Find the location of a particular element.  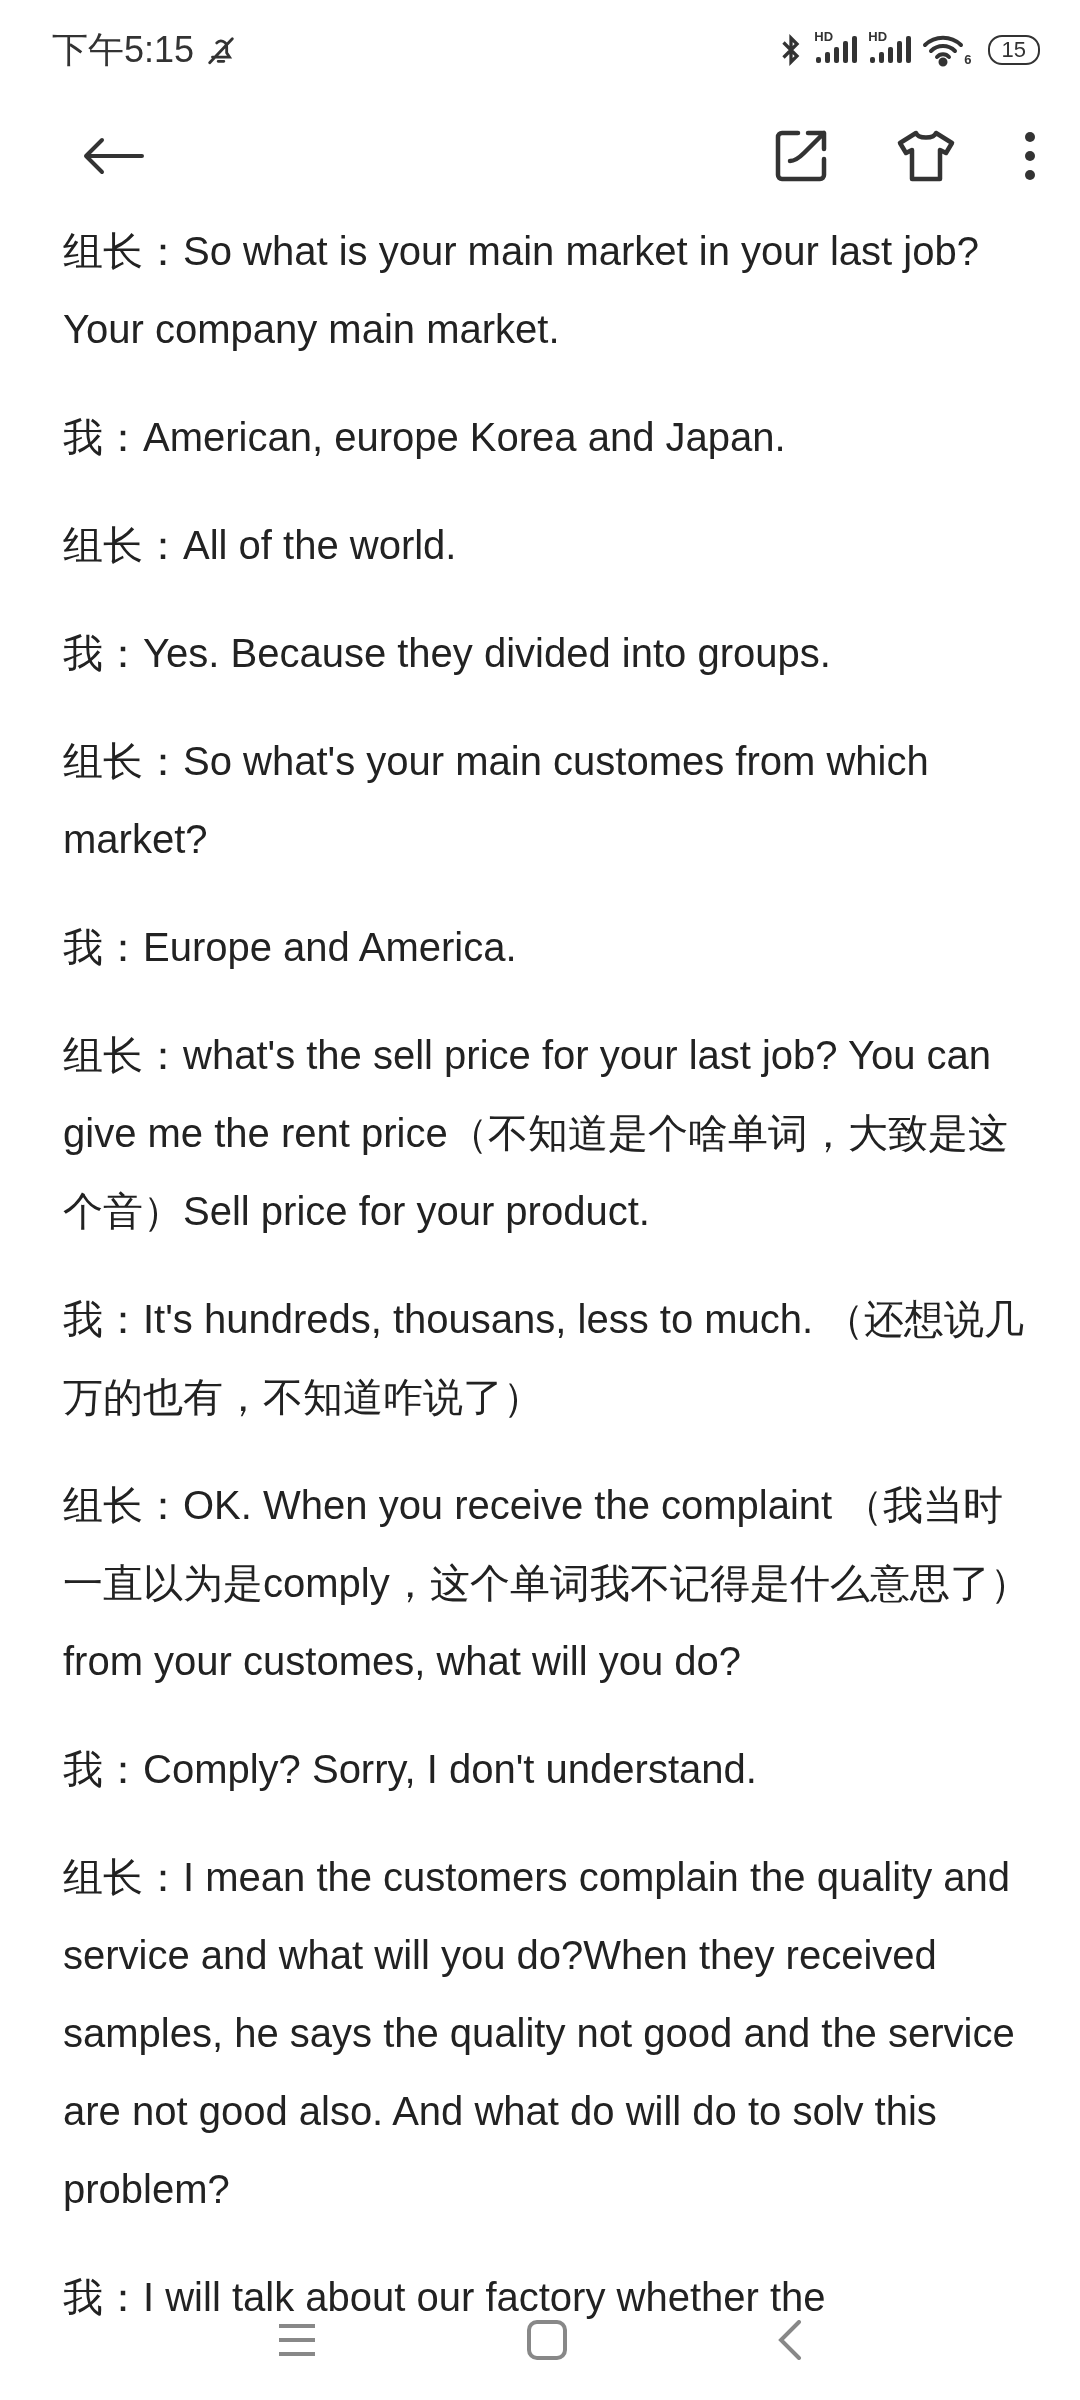

dialogue-paragraph: 组长：All of the world. is located at coordinates (260, 545).